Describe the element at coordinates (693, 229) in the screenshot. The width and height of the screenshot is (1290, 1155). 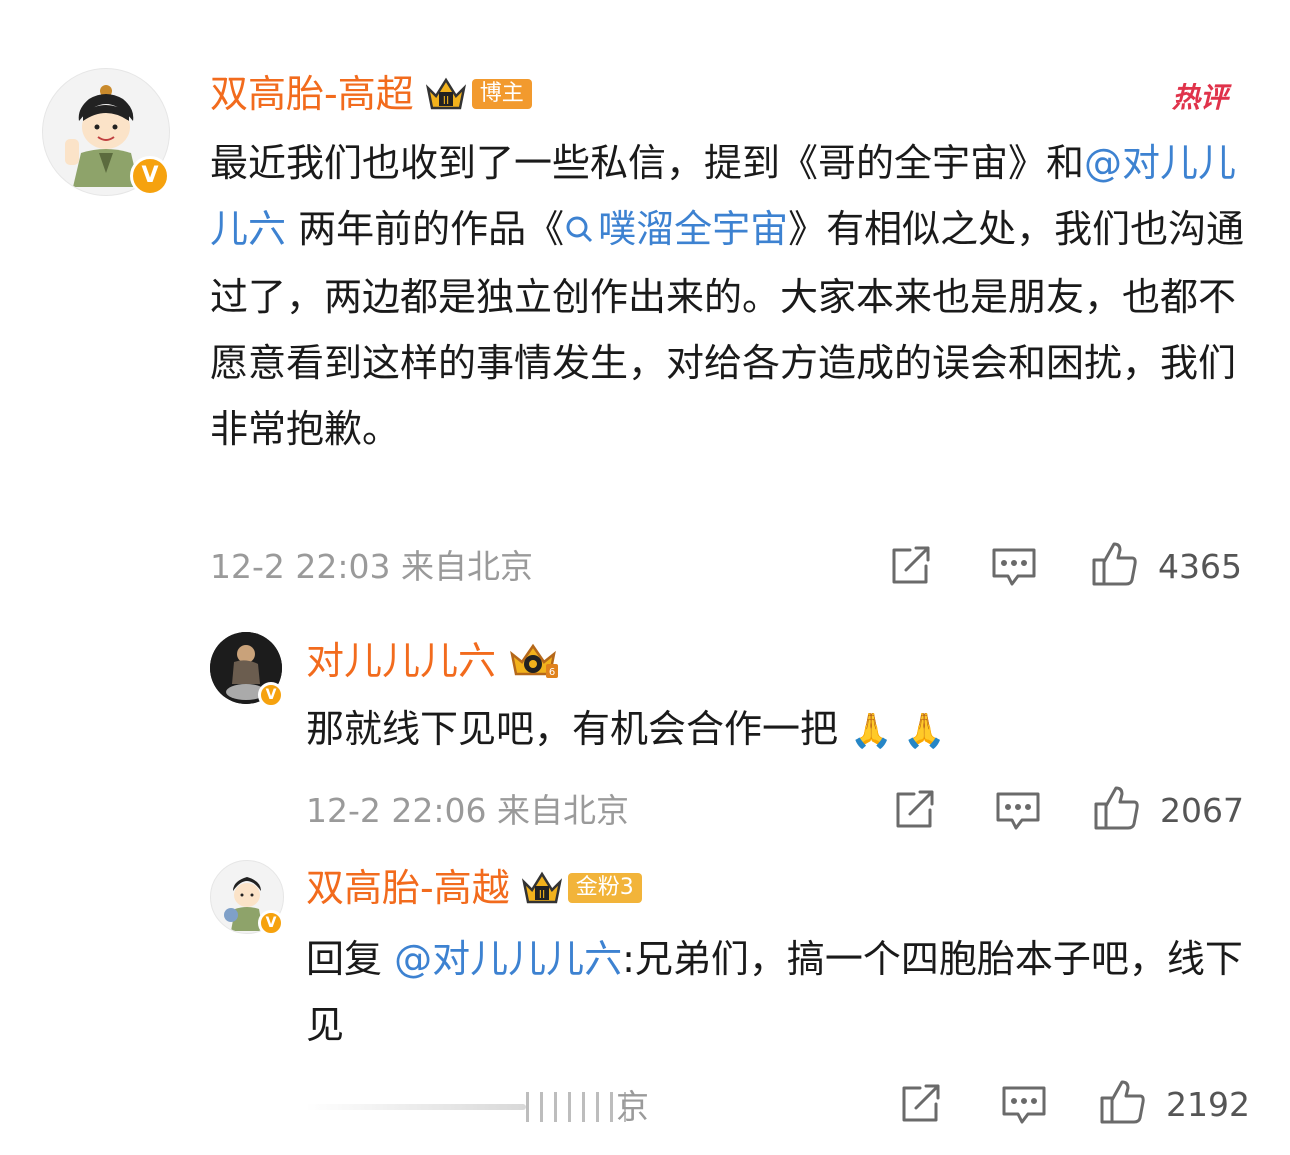
I see `search-link-text: 噗溜全宇宙` at that location.